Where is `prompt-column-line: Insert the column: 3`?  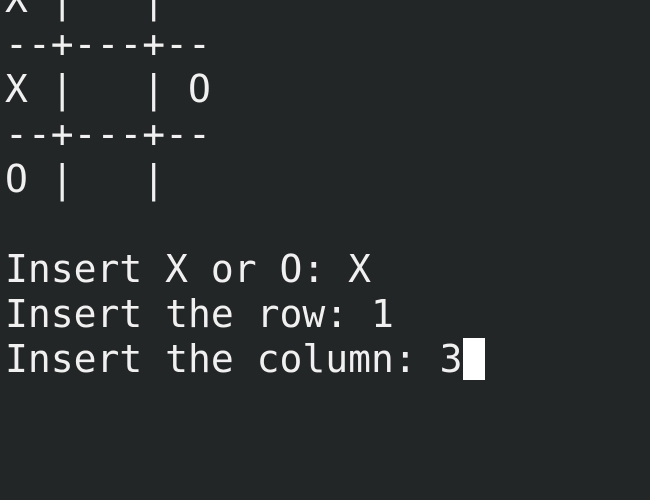
prompt-column-line: Insert the column: 3 is located at coordinates (327, 359).